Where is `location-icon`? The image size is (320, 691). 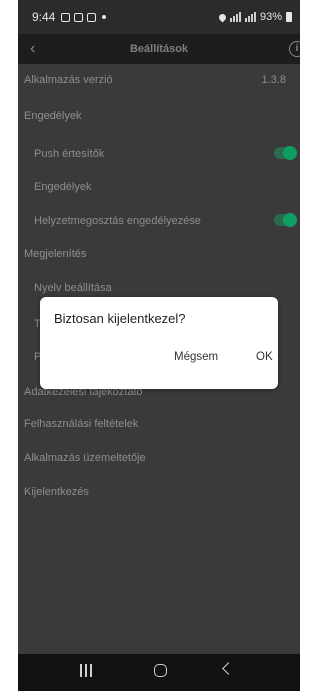 location-icon is located at coordinates (222, 17).